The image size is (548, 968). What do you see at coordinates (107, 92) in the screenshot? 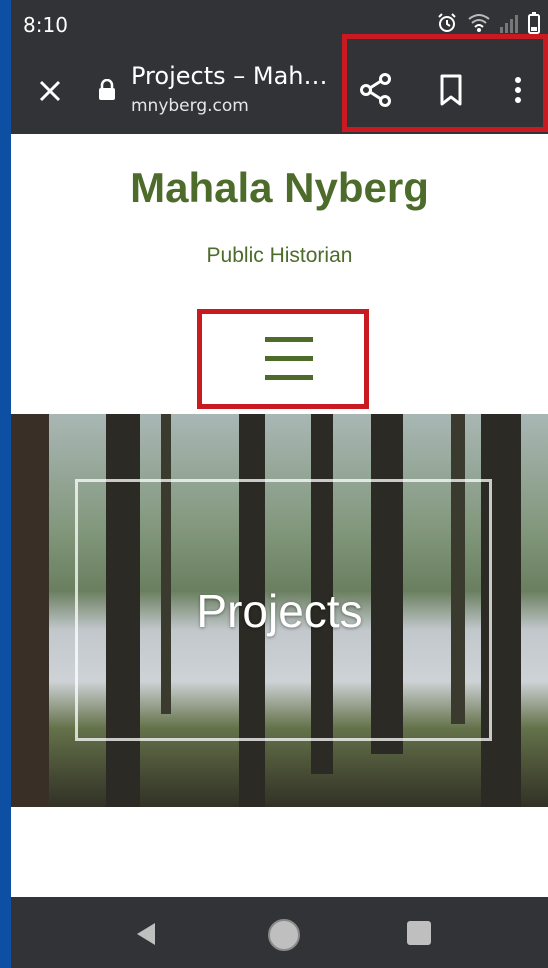
I see `lock-icon` at bounding box center [107, 92].